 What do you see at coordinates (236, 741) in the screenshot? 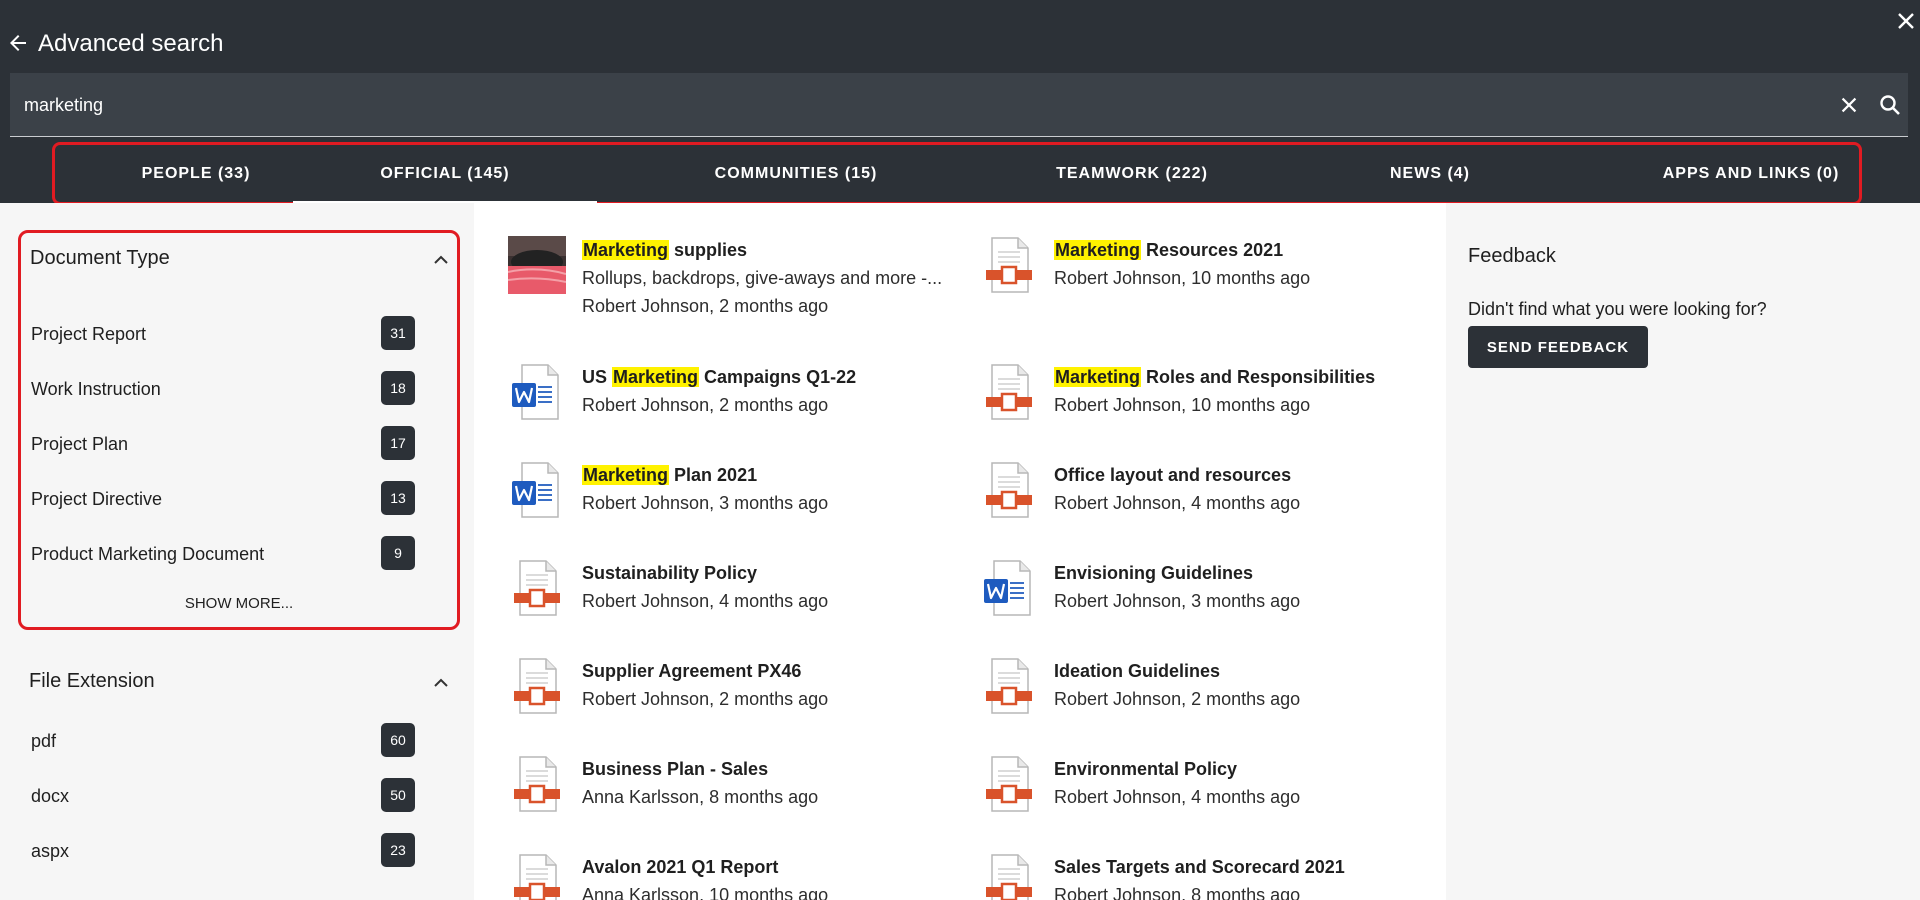
I see `filter-item: pdf 60` at bounding box center [236, 741].